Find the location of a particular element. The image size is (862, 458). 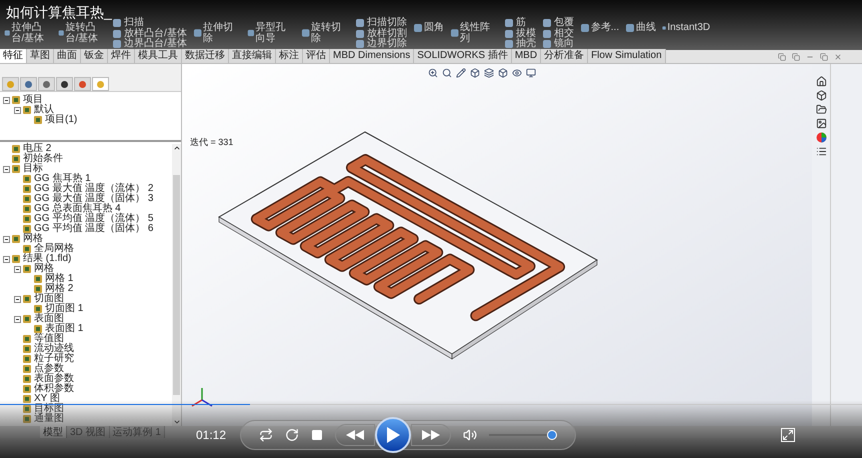

repeat-icon is located at coordinates (266, 435).